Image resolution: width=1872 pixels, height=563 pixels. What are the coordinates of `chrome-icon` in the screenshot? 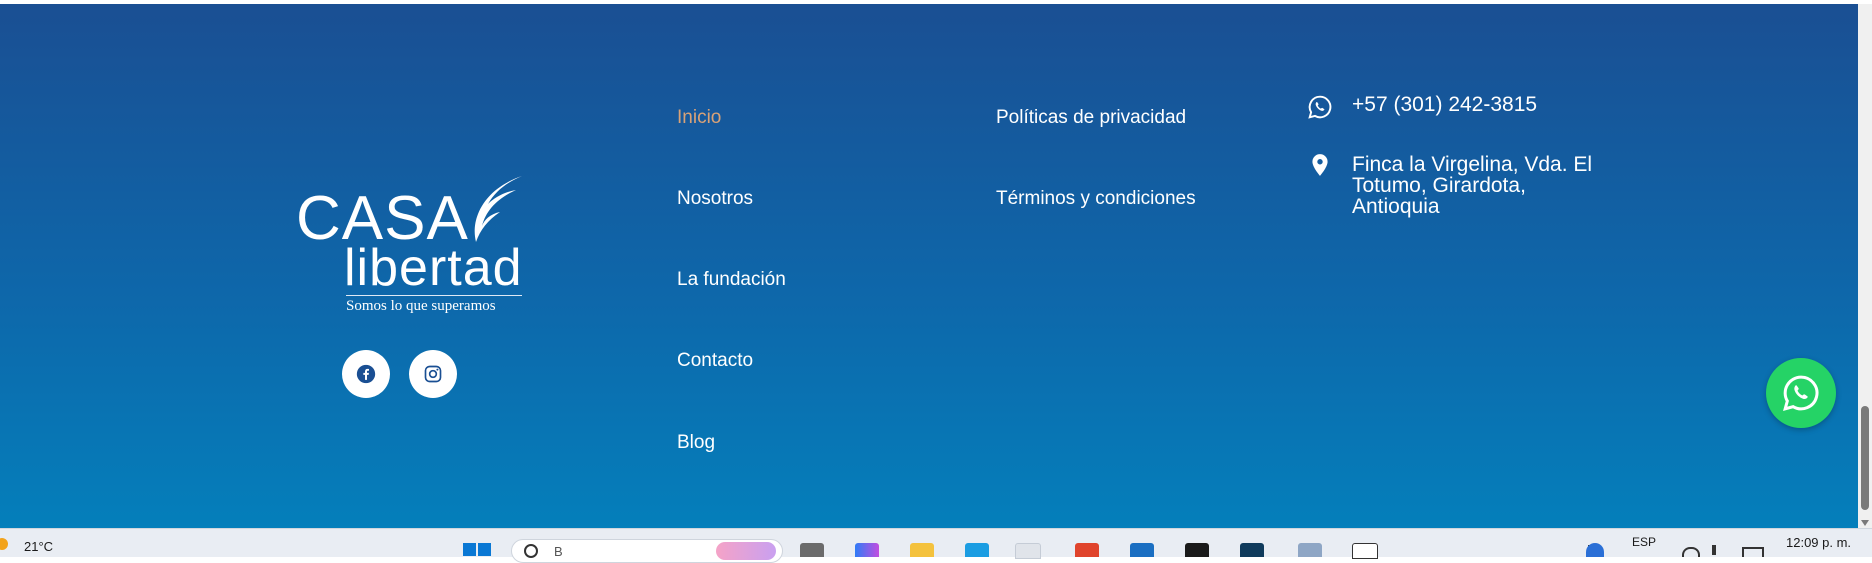 It's located at (1028, 551).